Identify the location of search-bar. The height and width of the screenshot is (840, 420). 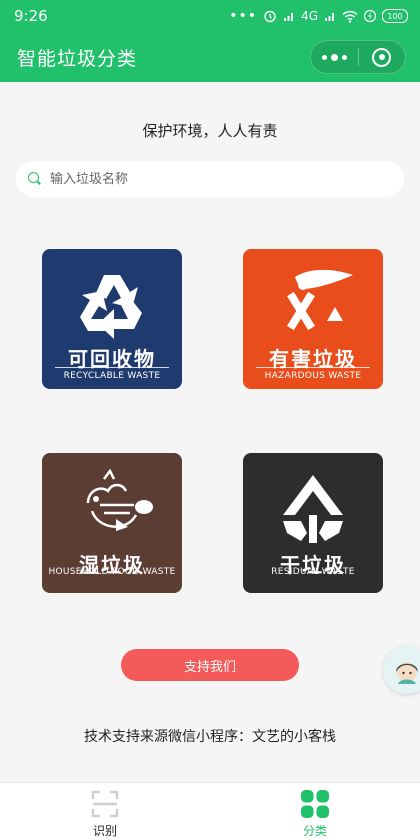
(210, 179).